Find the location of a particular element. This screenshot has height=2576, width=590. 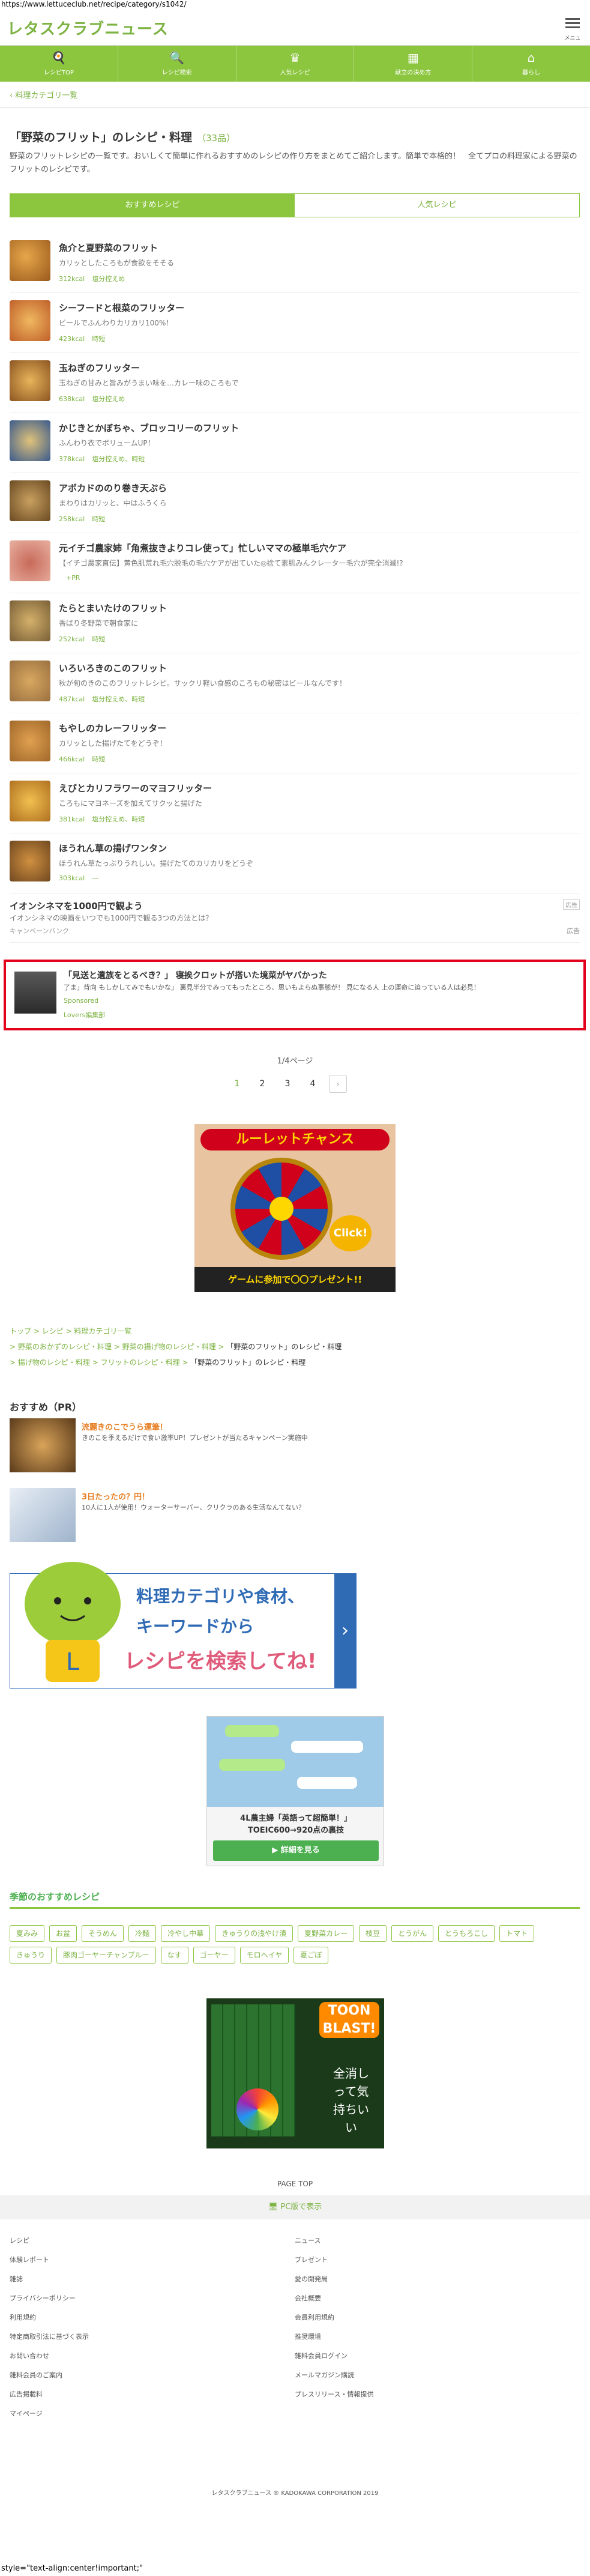

crumb-link: 揚げ物のレシピ・料理 is located at coordinates (54, 1362).